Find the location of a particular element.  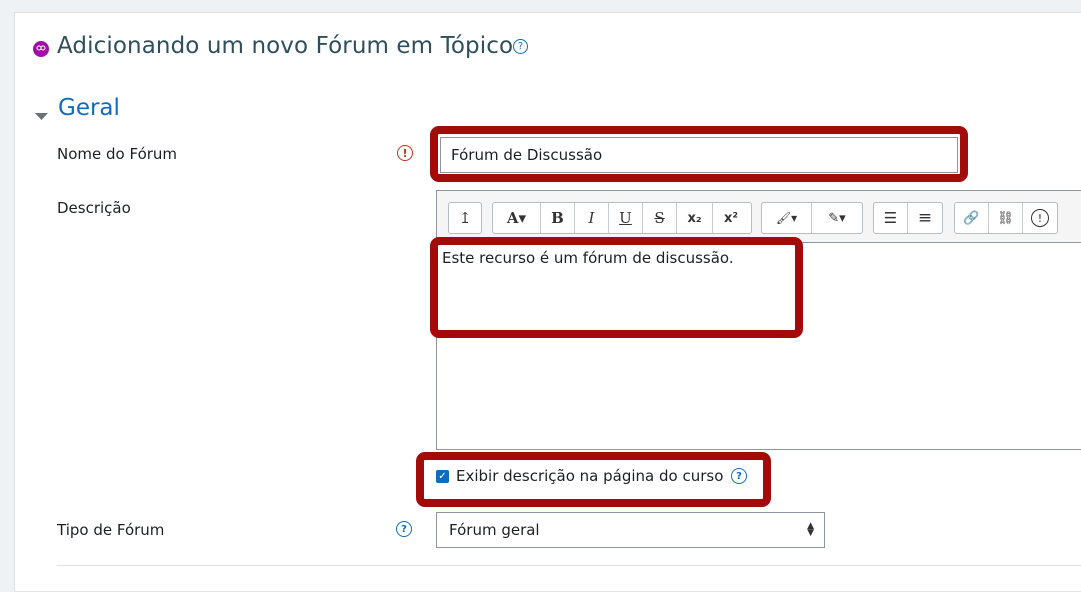

divider is located at coordinates (569, 565).